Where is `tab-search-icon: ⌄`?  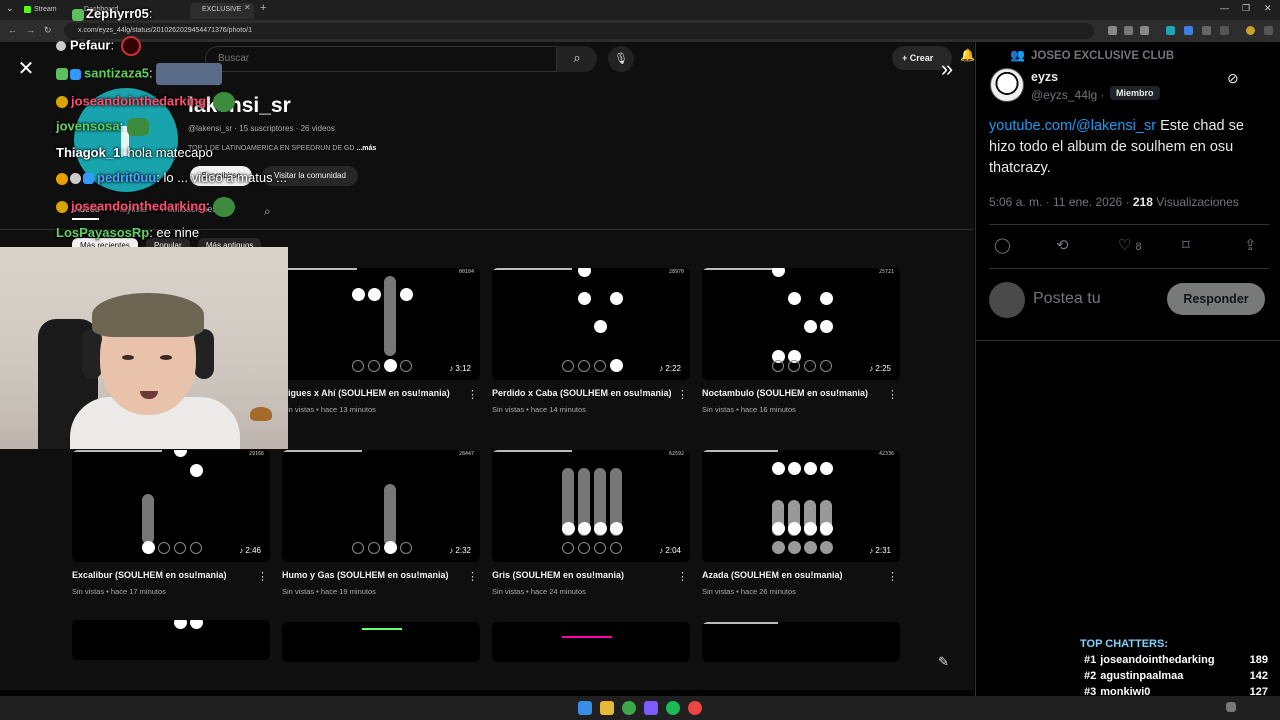
tab-search-icon: ⌄ is located at coordinates (10, 8).